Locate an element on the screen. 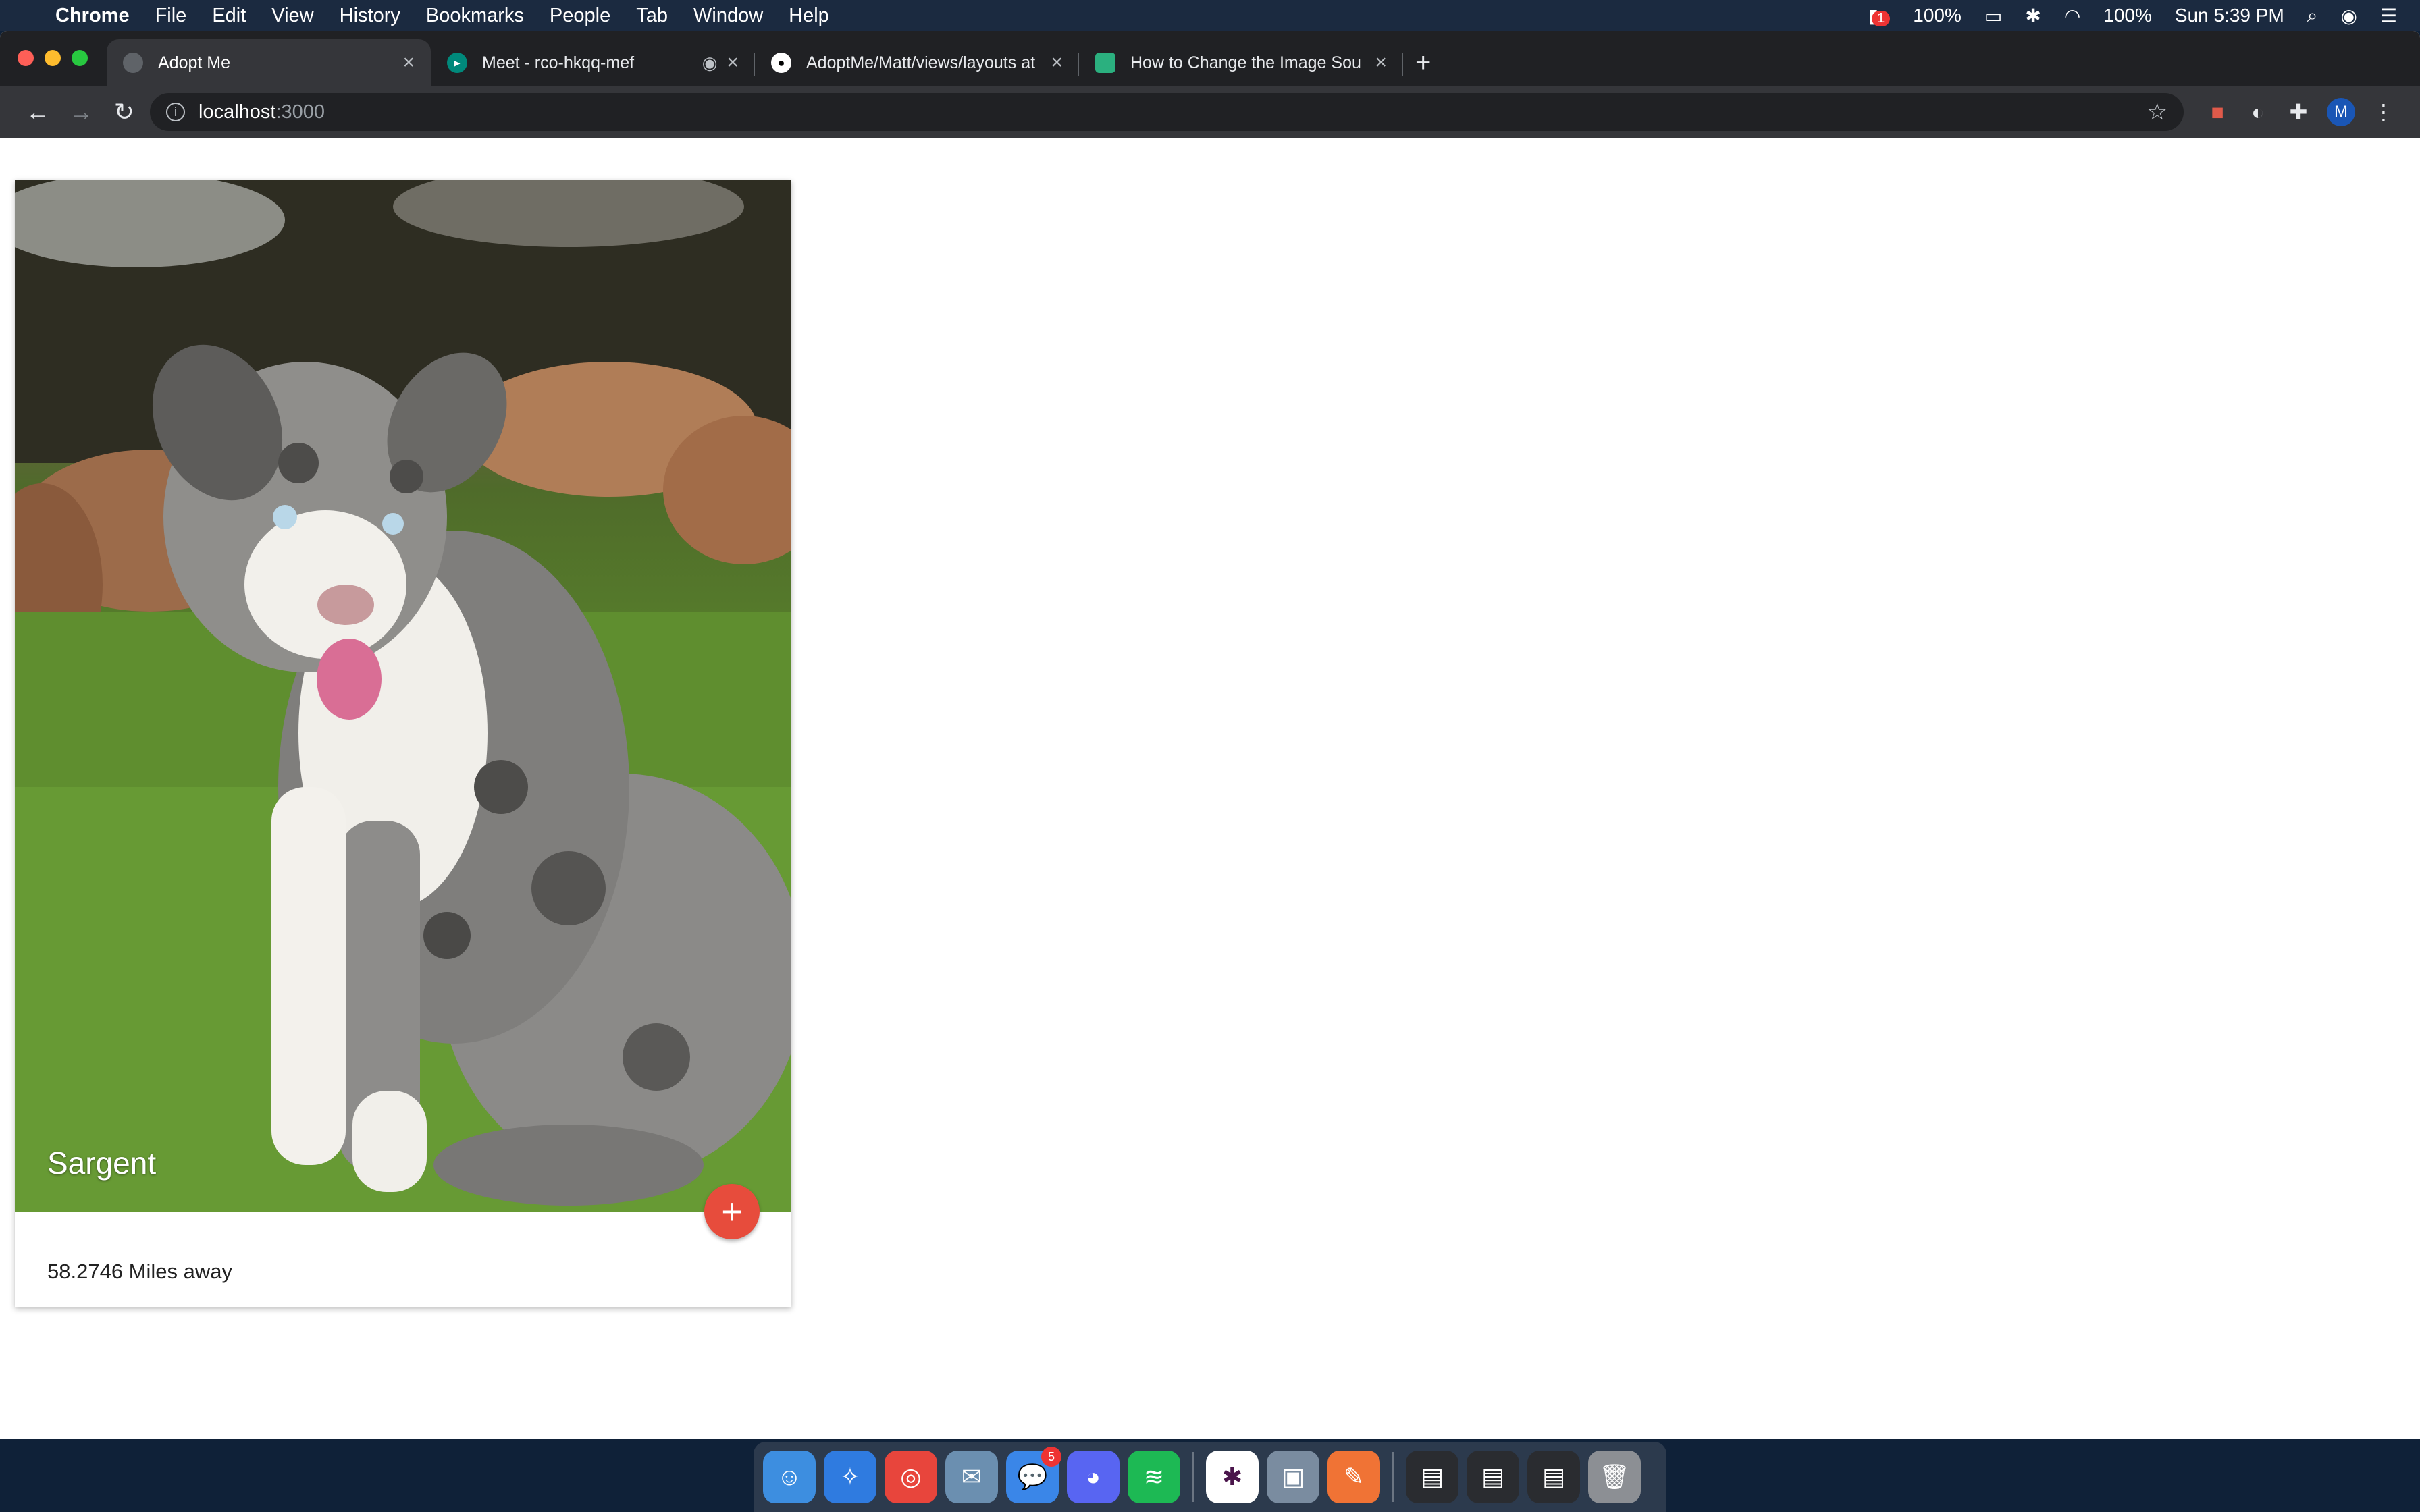 The image size is (2420, 1512). preview-icon: ▣ is located at coordinates (1293, 1477).